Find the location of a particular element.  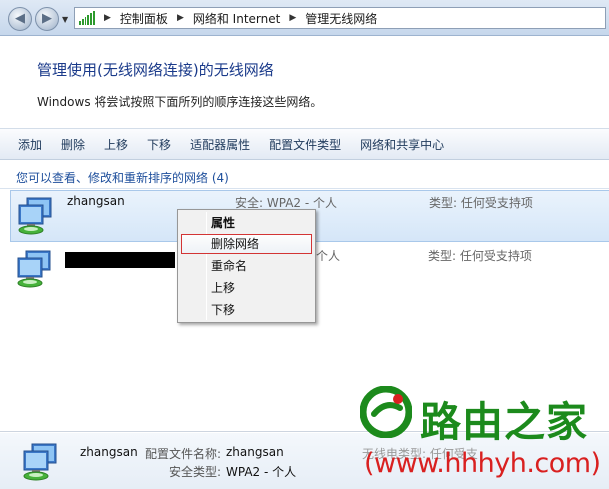

breadcrumb-manage-wireless: 管理无线网络 is located at coordinates (341, 18).